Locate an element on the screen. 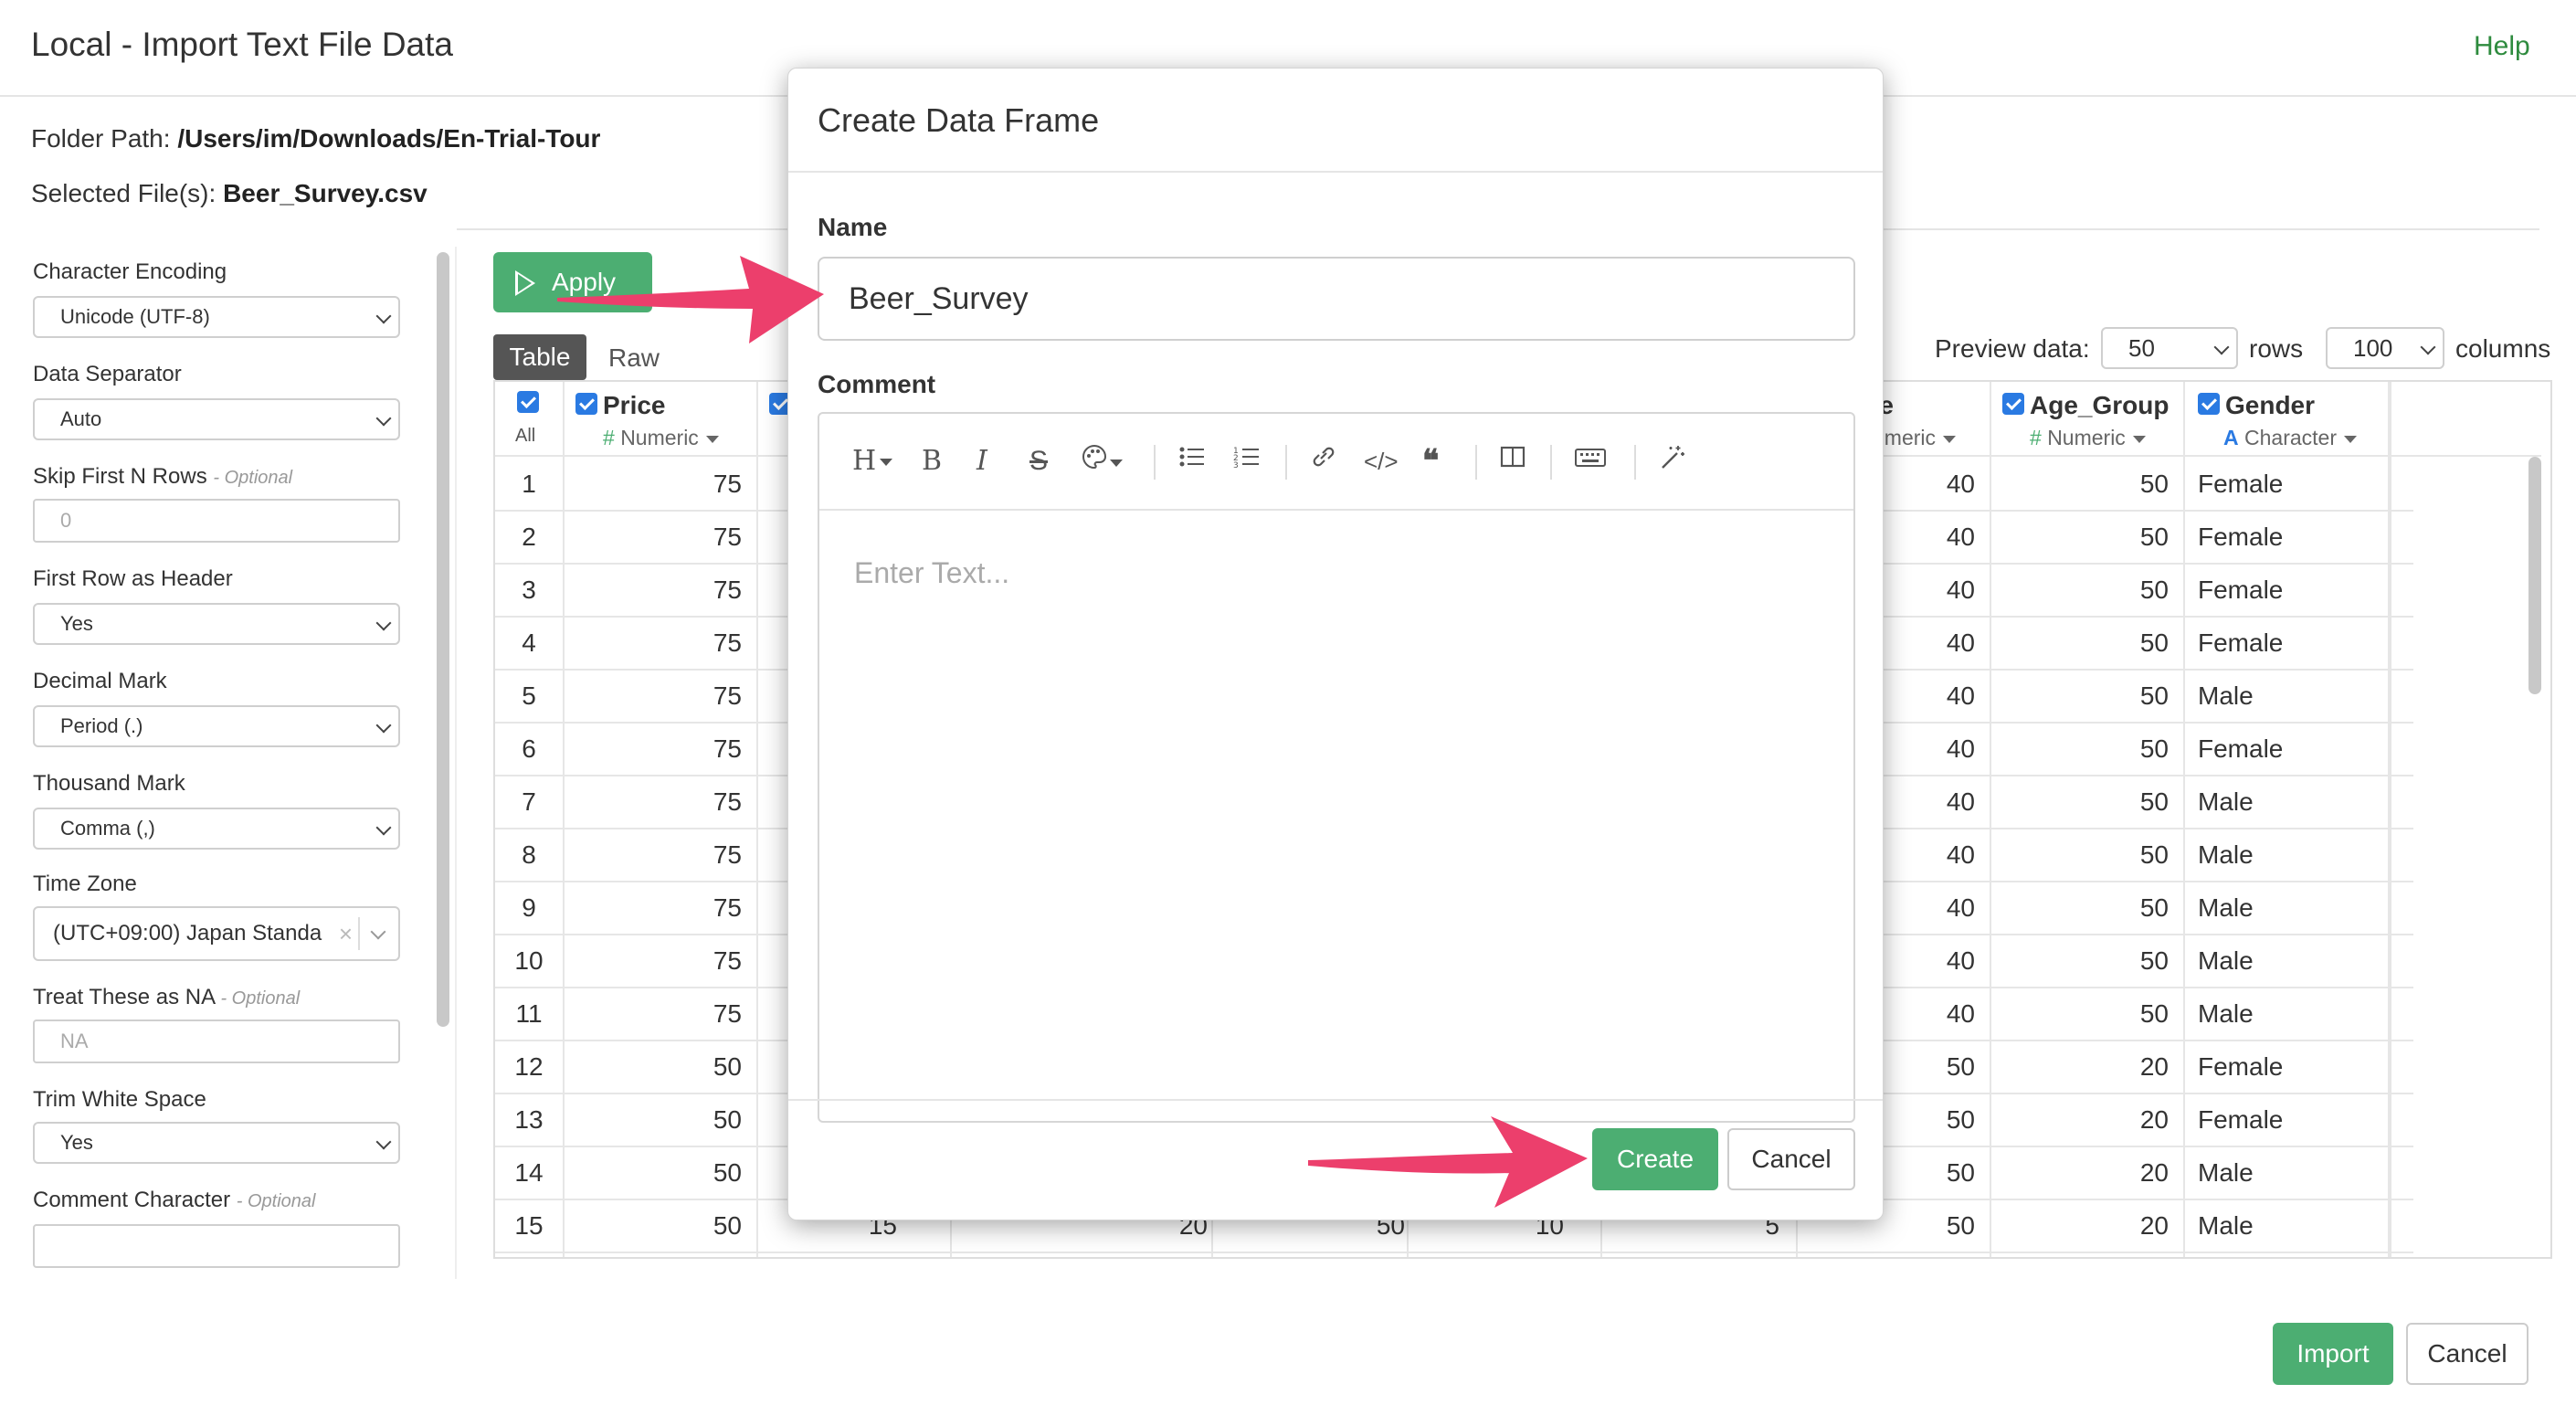  quote-icon: ❝ is located at coordinates (1430, 461).